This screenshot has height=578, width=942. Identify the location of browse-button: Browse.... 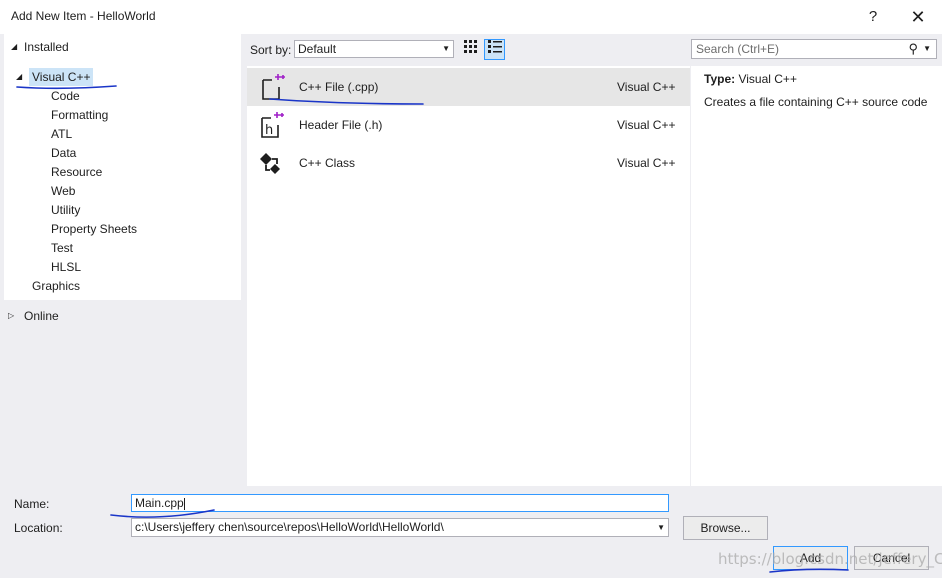
(725, 528).